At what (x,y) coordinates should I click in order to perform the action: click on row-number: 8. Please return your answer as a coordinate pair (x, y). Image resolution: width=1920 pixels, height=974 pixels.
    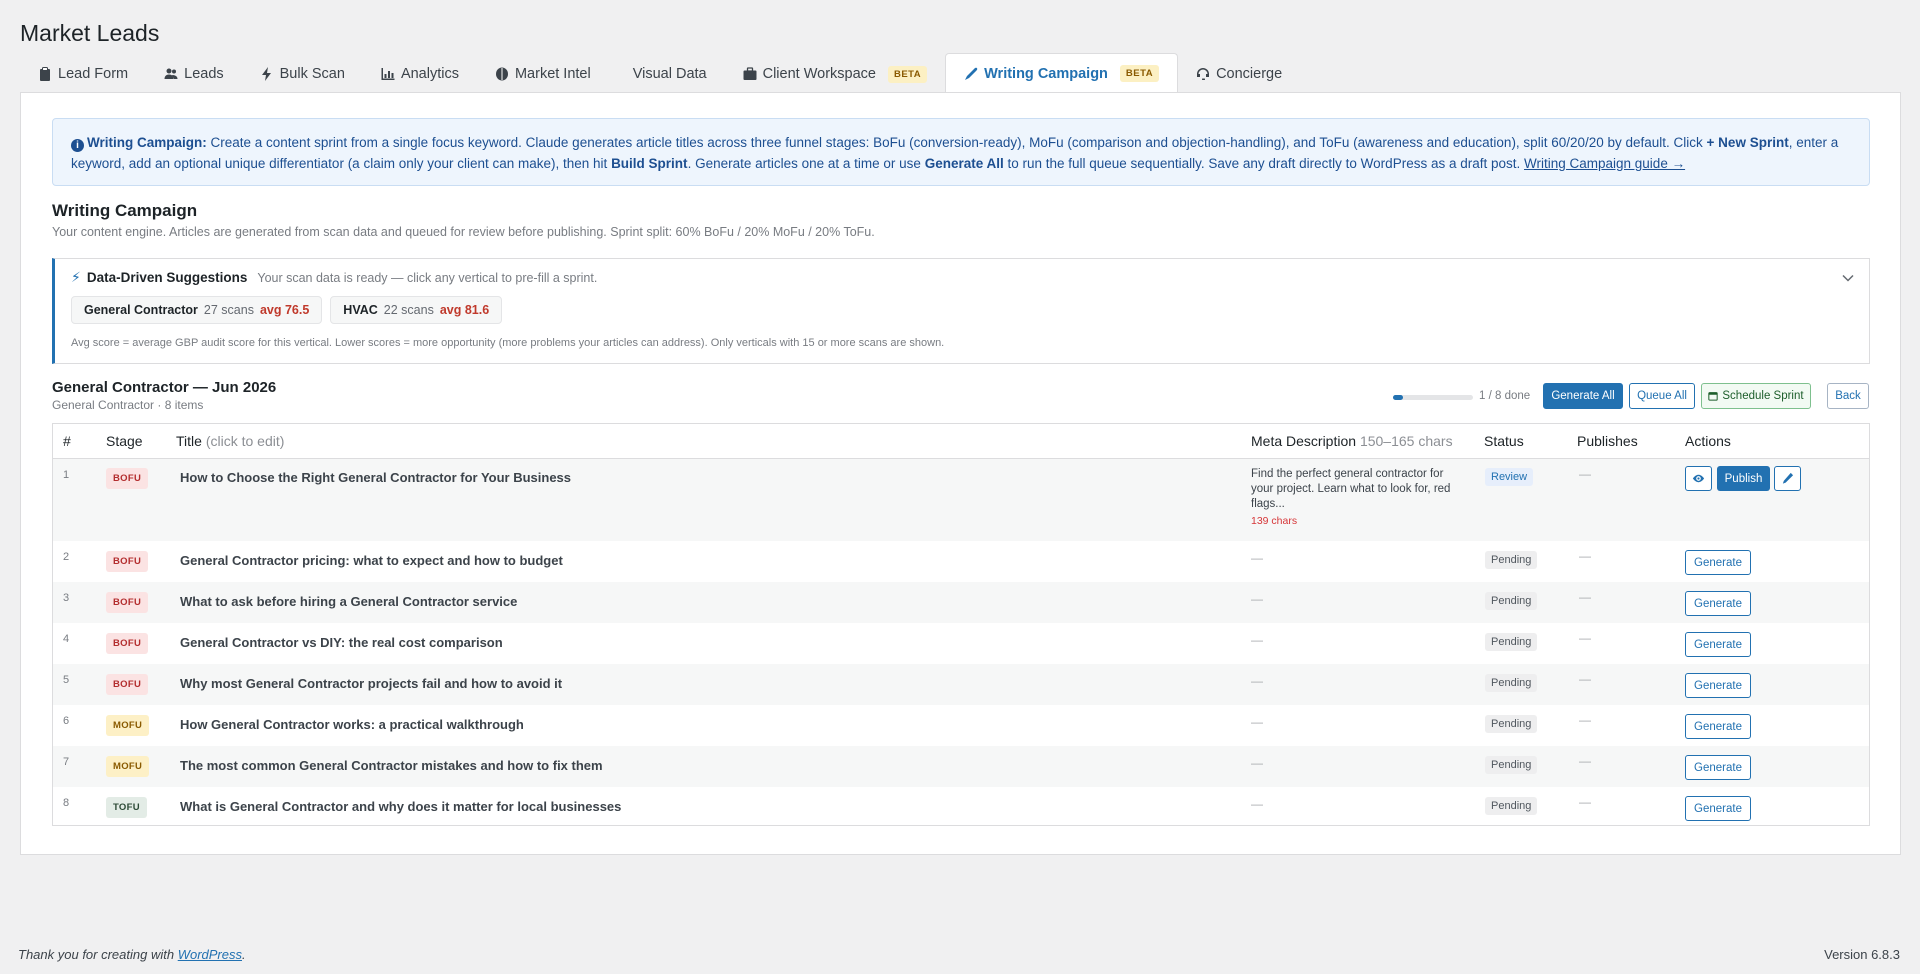
    Looking at the image, I should click on (66, 803).